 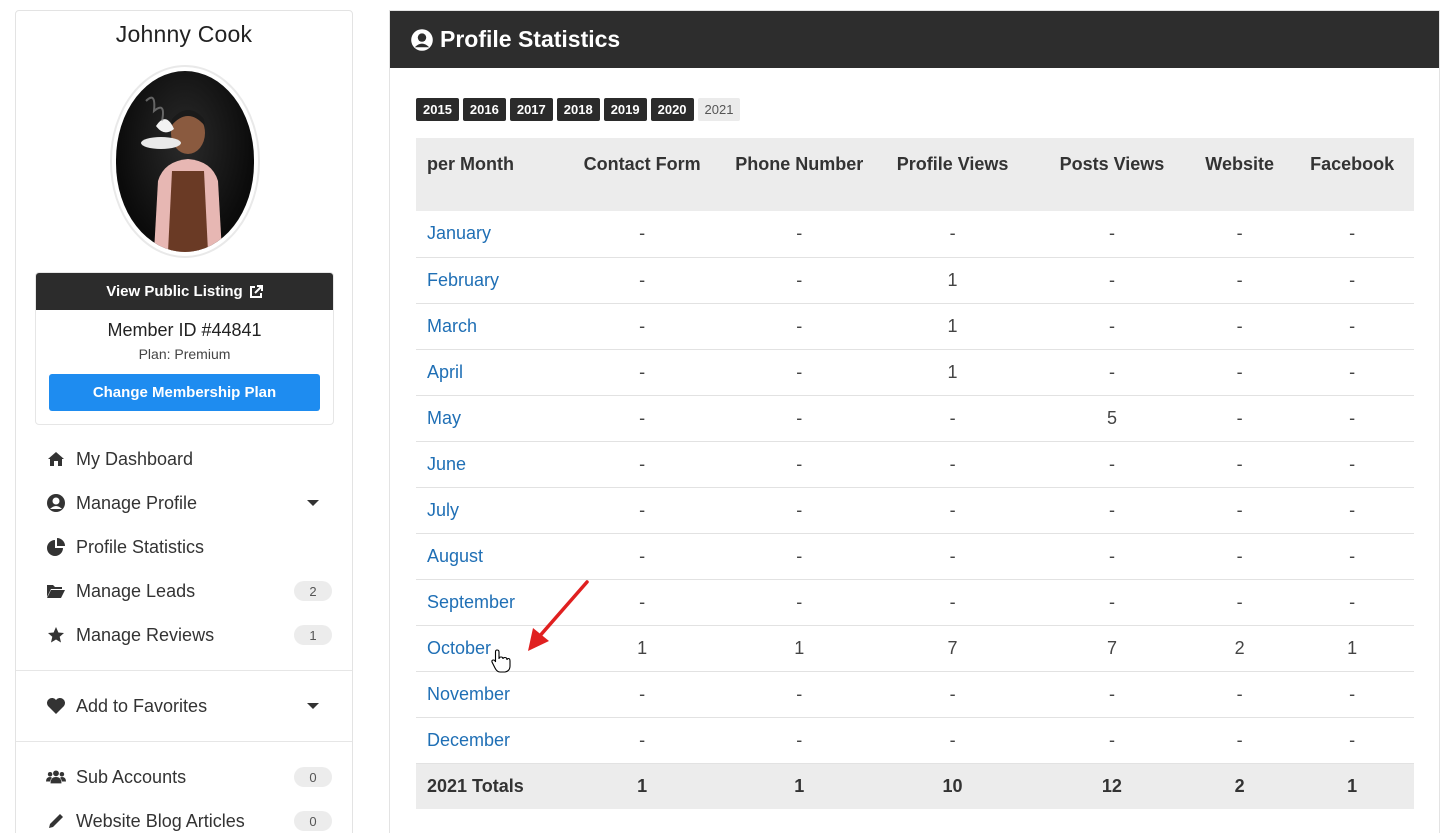 I want to click on column-header: Website, so click(x=1240, y=174).